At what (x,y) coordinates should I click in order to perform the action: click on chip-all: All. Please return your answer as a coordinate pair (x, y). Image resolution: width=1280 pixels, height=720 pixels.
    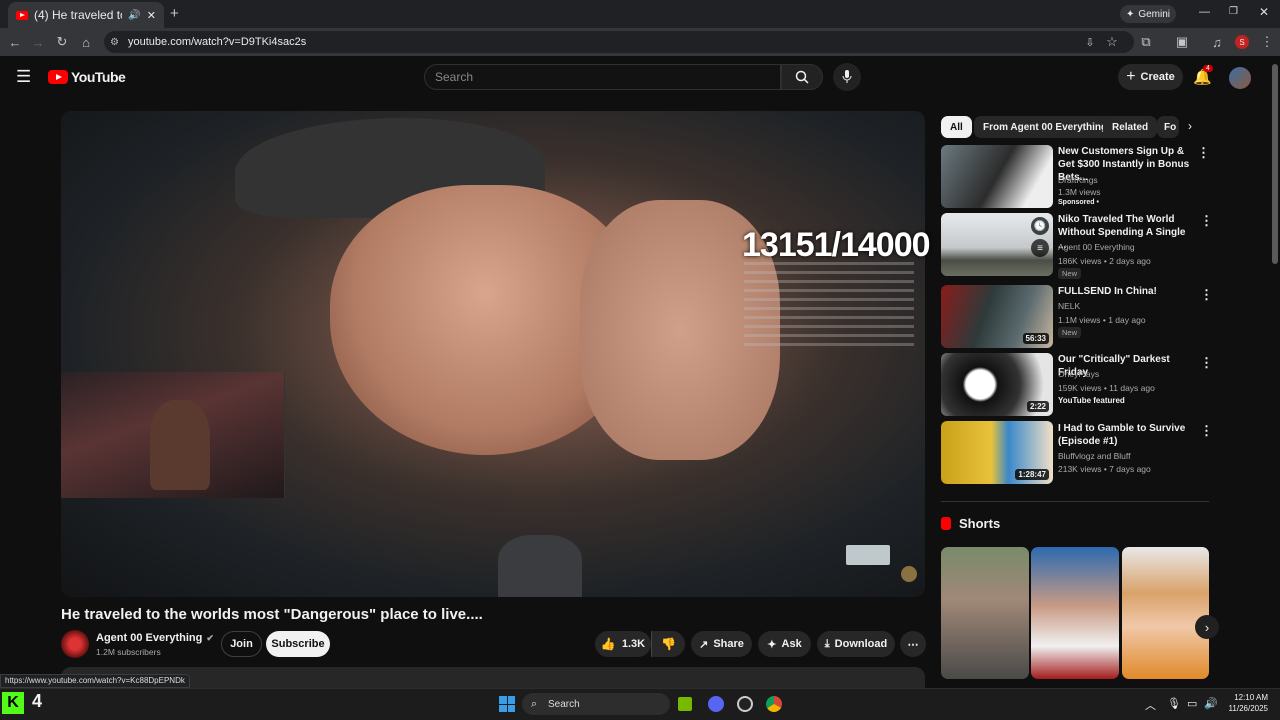
    Looking at the image, I should click on (956, 127).